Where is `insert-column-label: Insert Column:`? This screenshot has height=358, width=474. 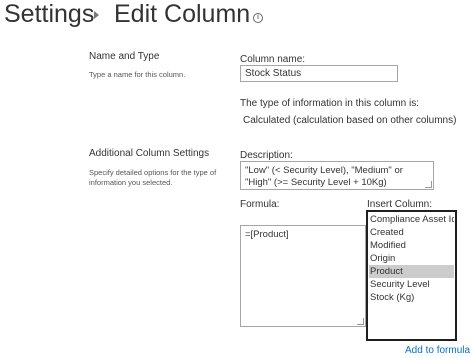 insert-column-label: Insert Column: is located at coordinates (400, 204).